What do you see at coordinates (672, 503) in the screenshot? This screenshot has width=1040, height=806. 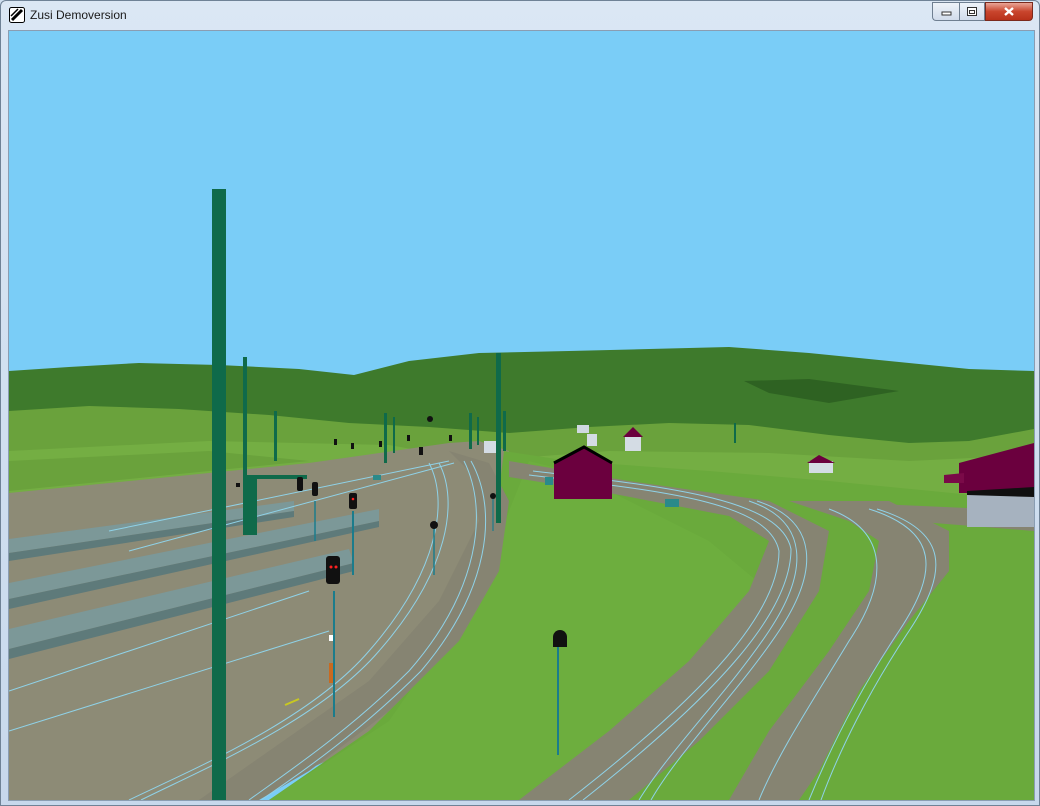 I see `small-hut` at bounding box center [672, 503].